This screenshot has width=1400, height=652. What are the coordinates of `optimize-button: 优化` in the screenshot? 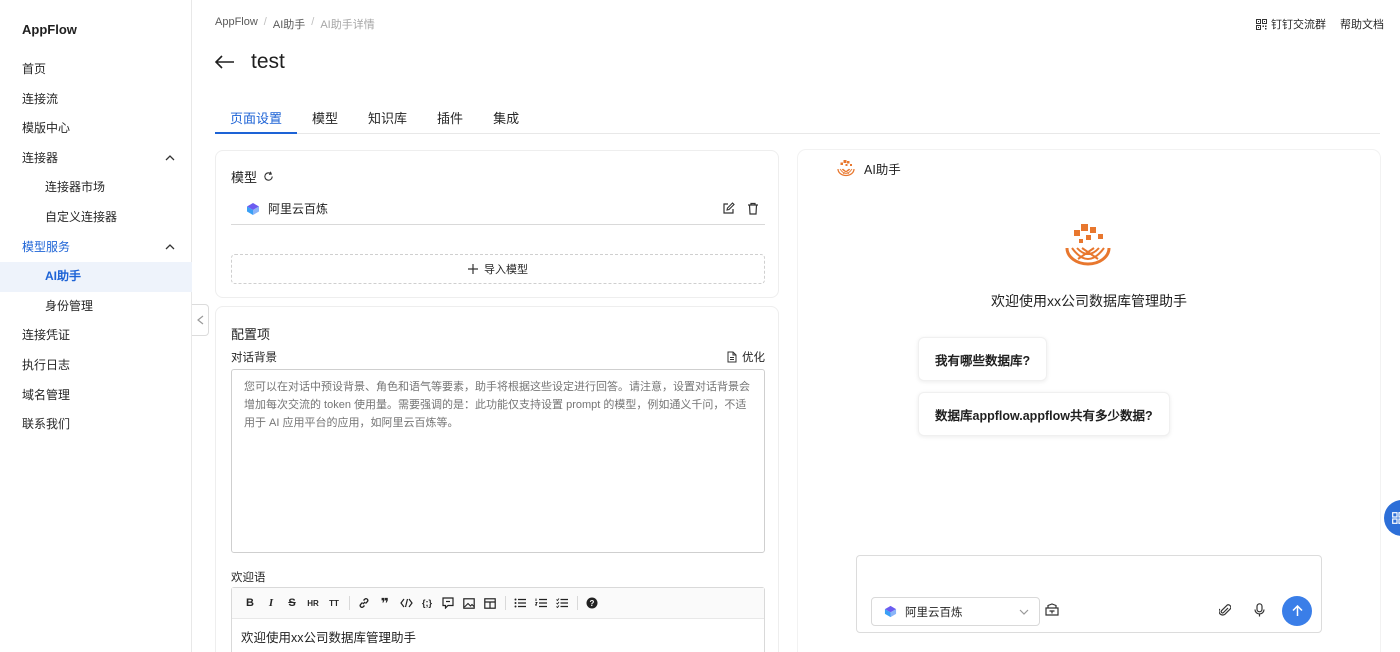 It's located at (746, 357).